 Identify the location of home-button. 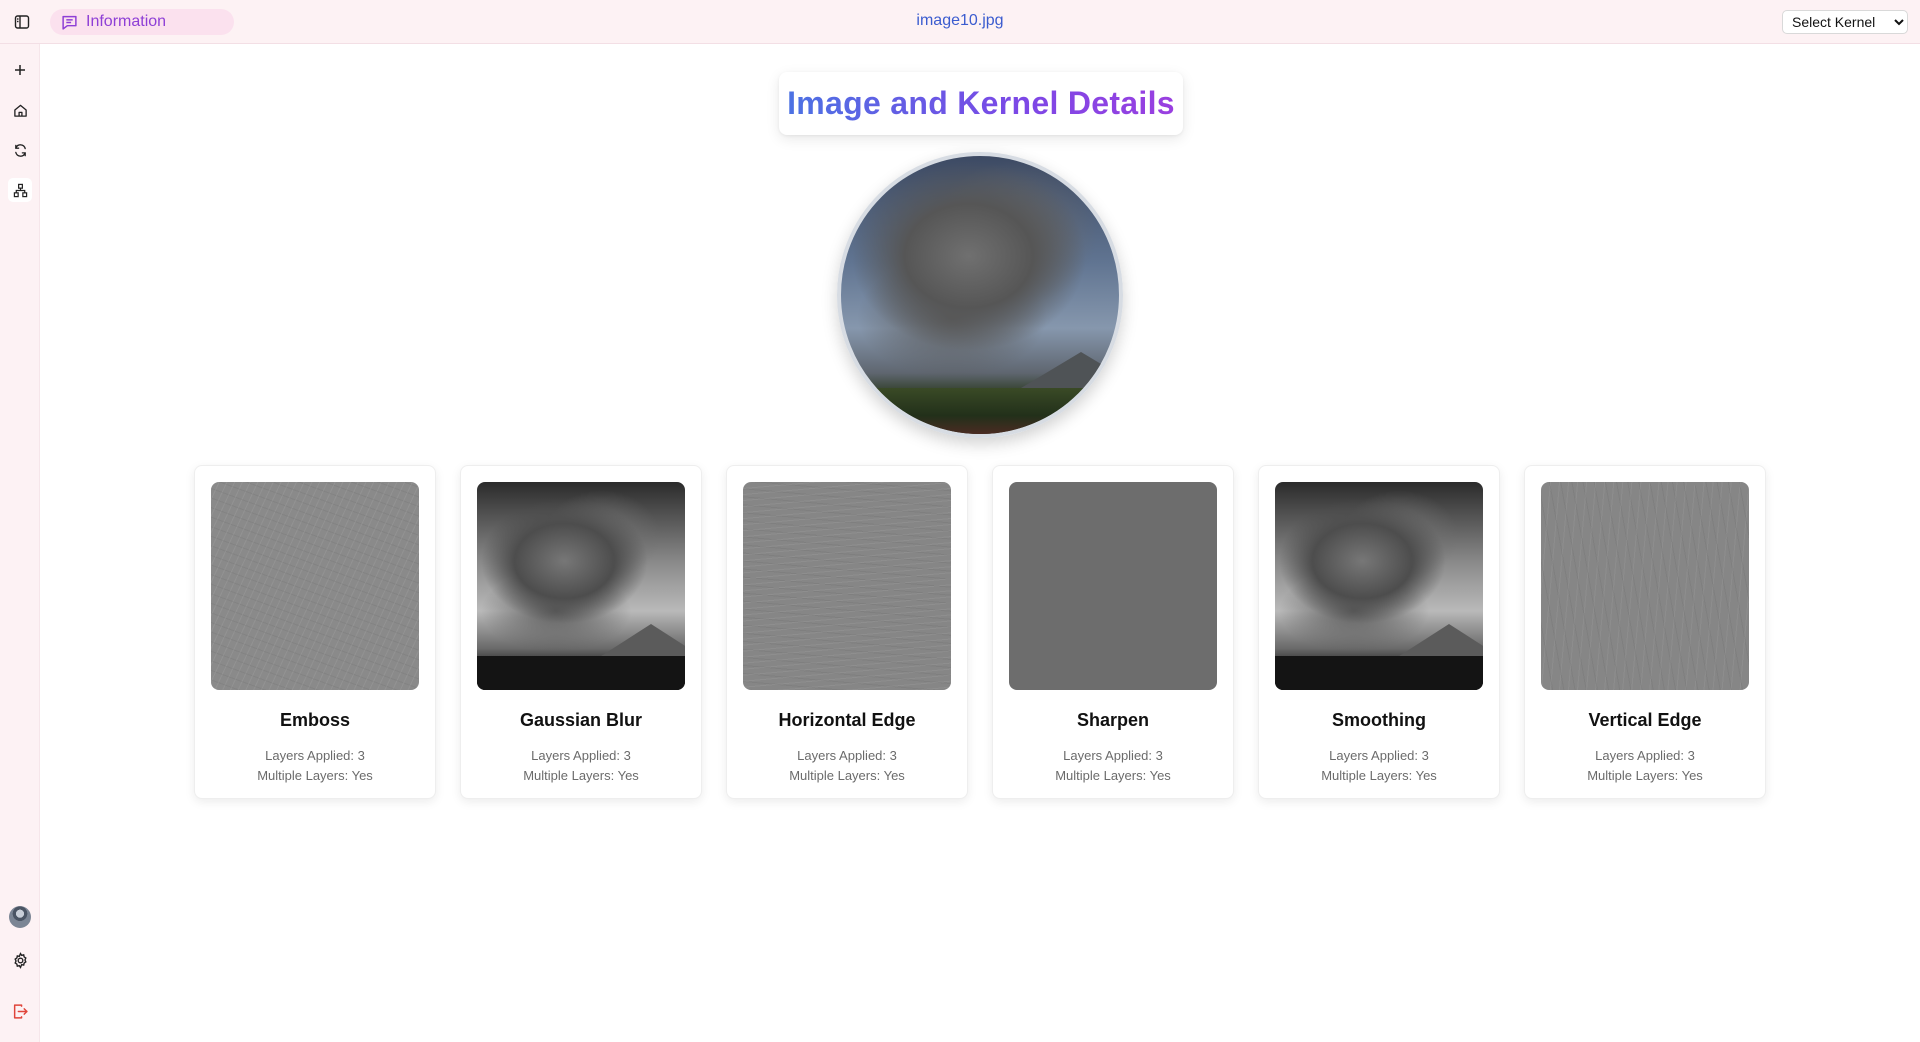
(20, 110).